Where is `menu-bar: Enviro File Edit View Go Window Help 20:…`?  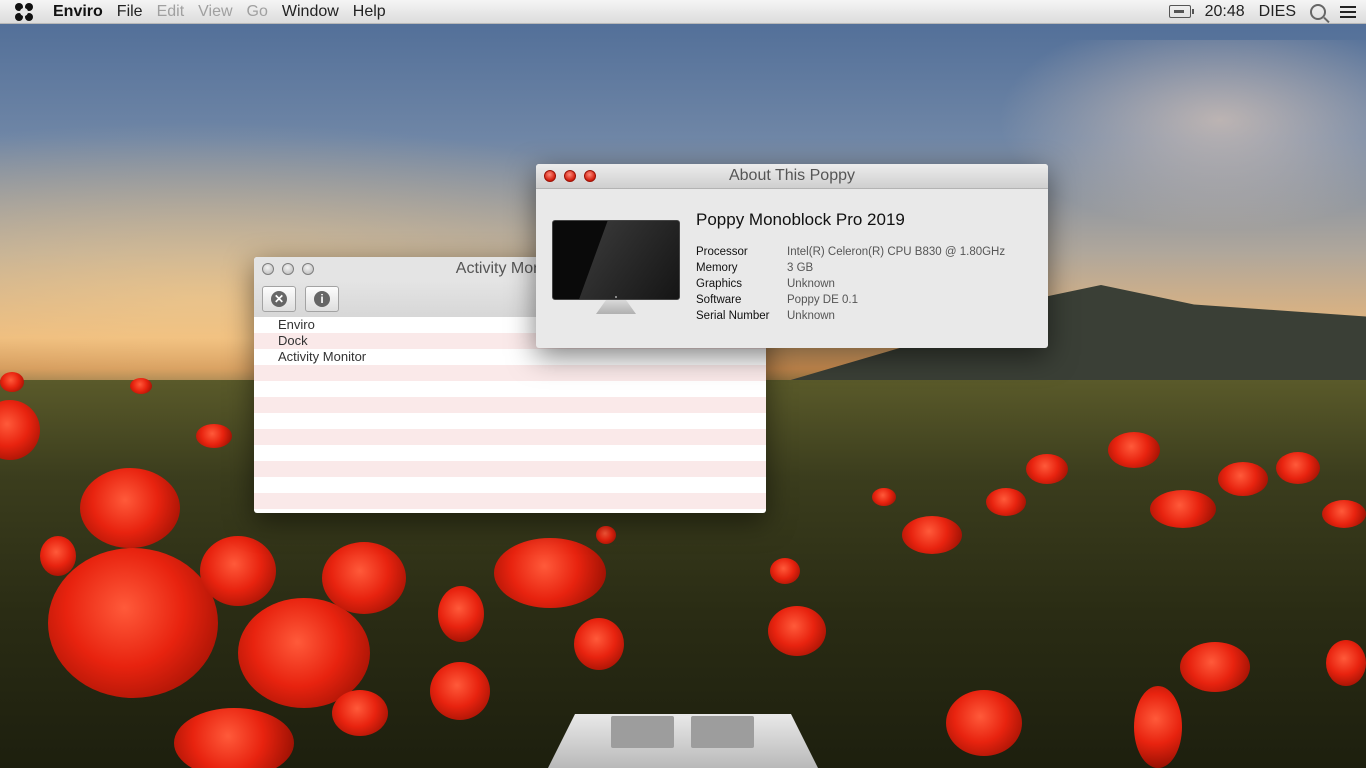 menu-bar: Enviro File Edit View Go Window Help 20:… is located at coordinates (683, 12).